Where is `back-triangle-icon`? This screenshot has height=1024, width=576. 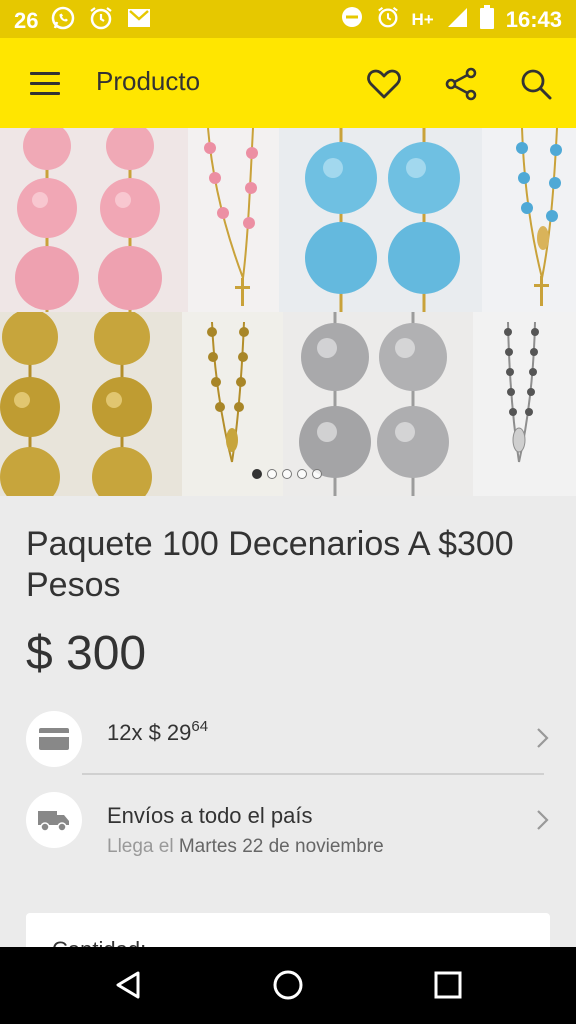 back-triangle-icon is located at coordinates (128, 985).